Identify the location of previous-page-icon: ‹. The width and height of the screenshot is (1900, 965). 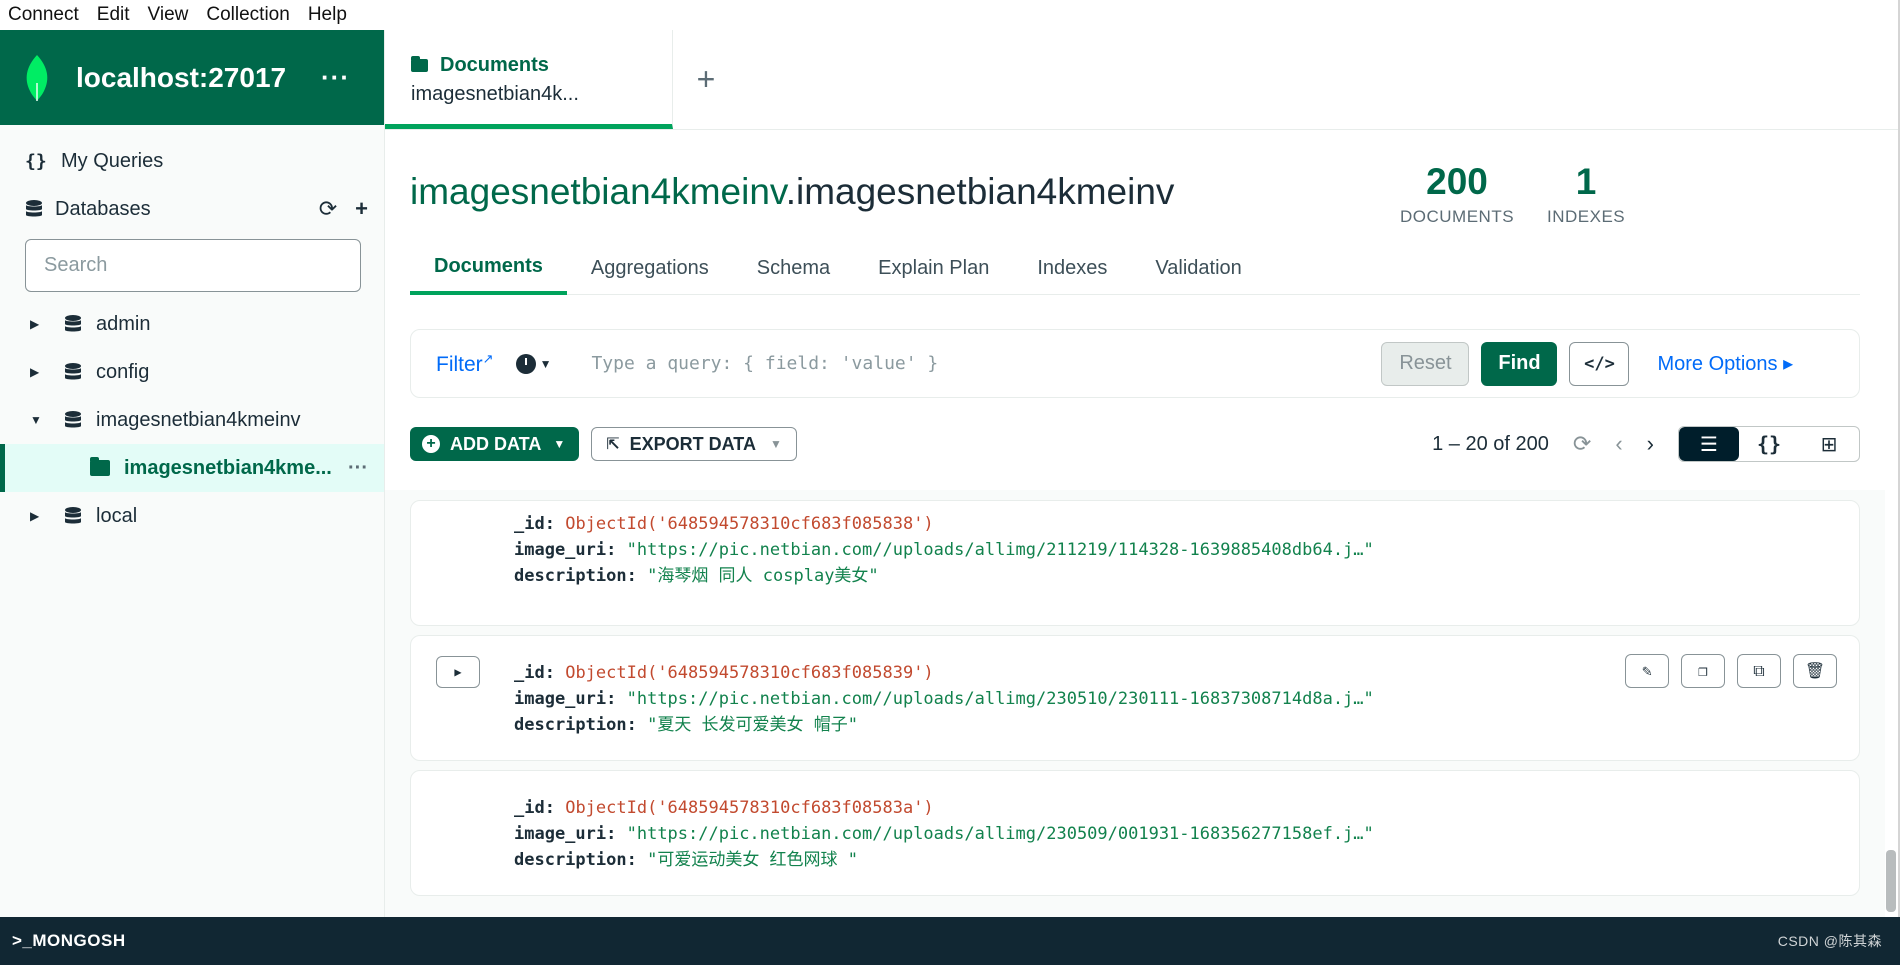
(1618, 444).